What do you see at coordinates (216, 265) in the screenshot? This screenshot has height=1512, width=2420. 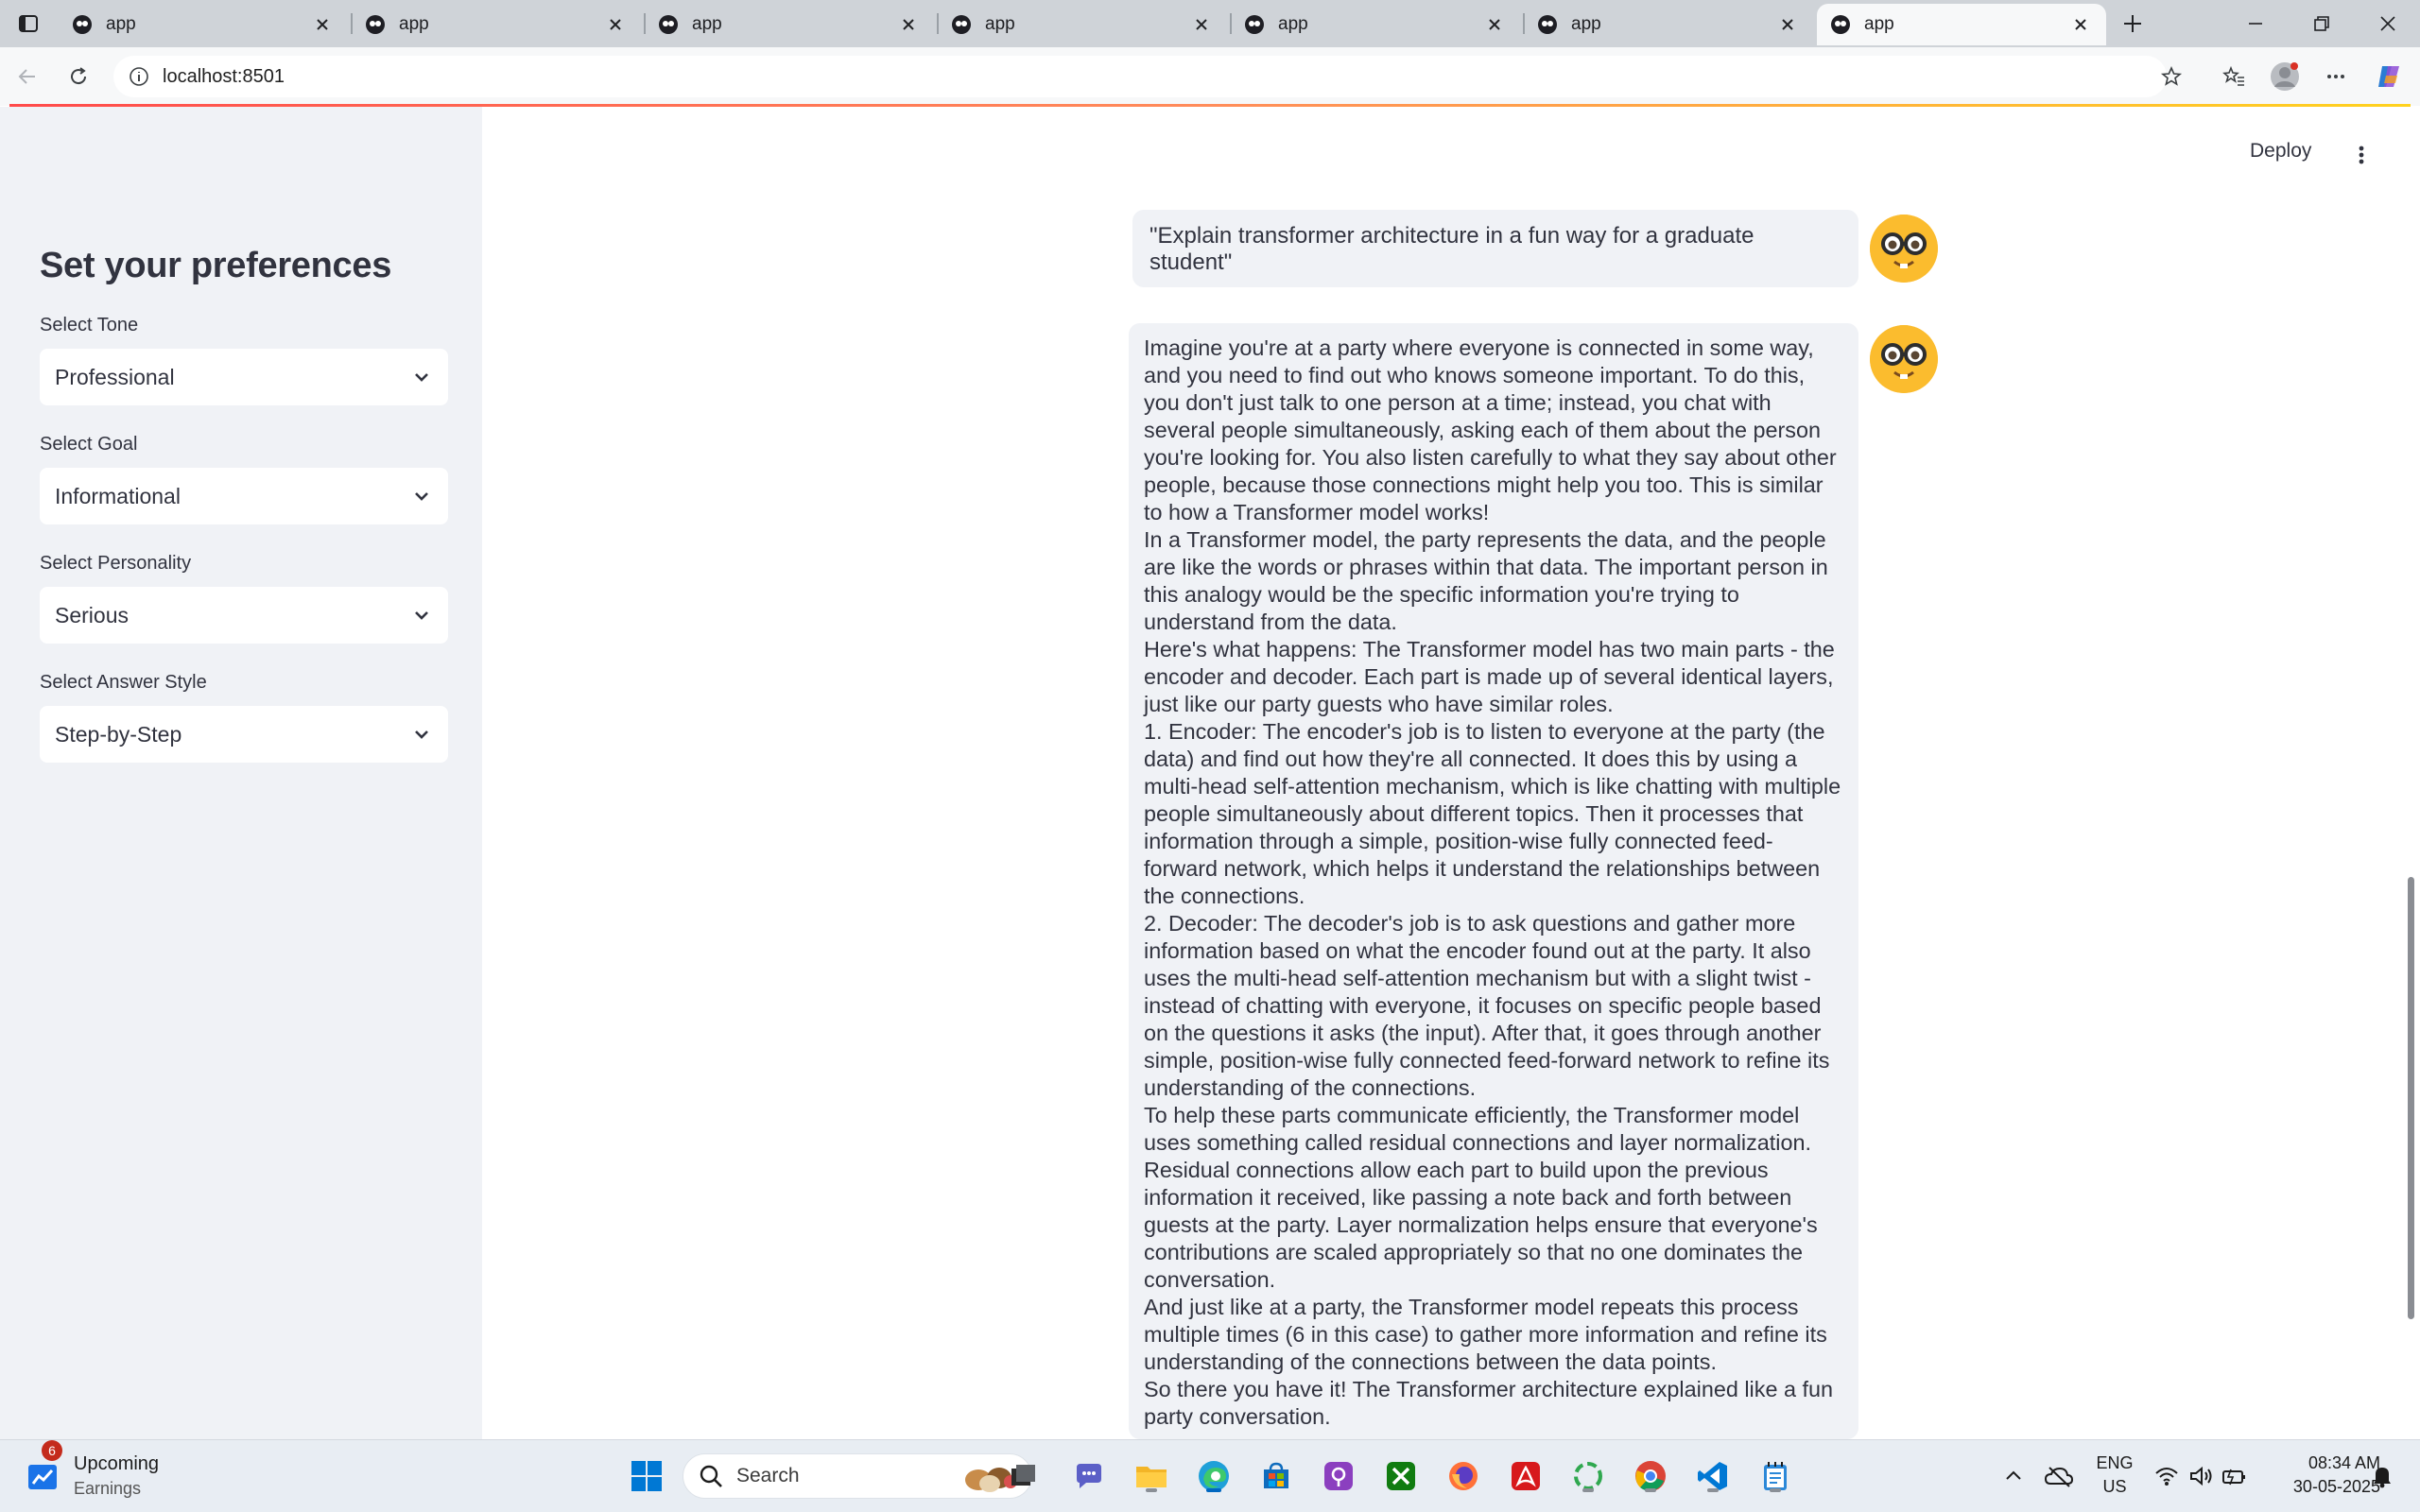 I see `sidebar-title: Set your preferences` at bounding box center [216, 265].